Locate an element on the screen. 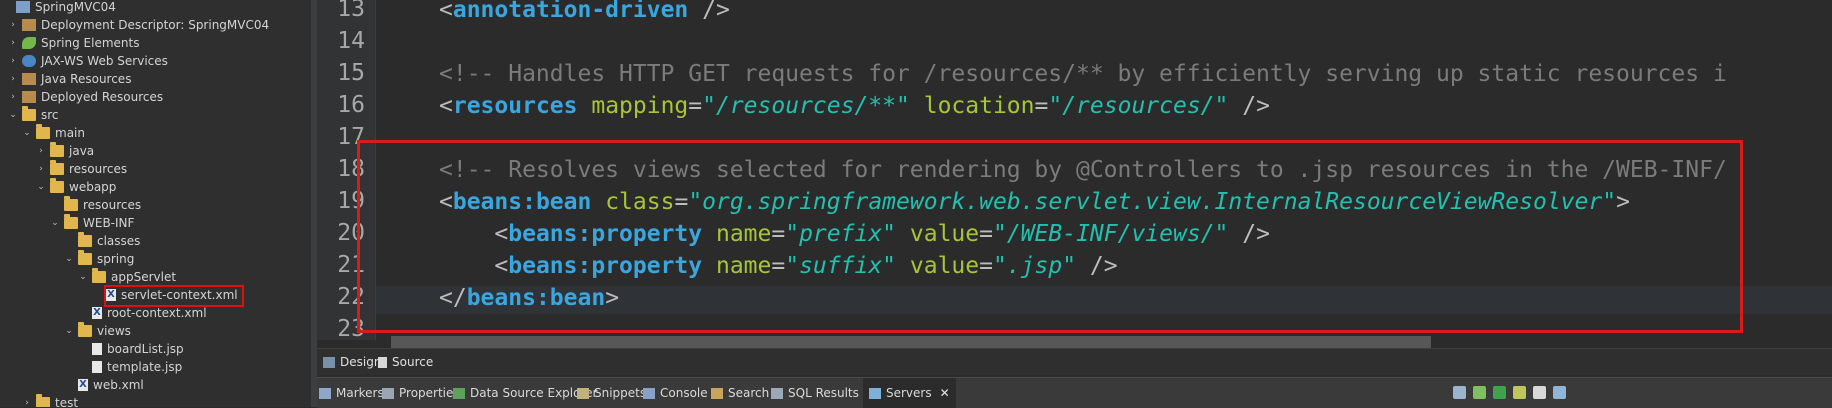 The width and height of the screenshot is (1832, 408). tab-source-label: Source is located at coordinates (413, 362).